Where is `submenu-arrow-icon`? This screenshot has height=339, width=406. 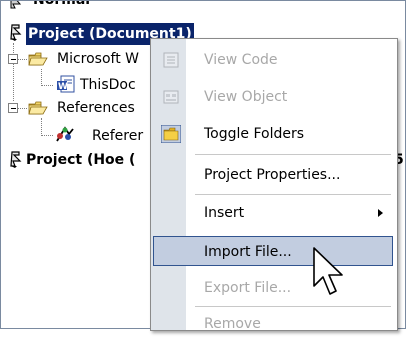
submenu-arrow-icon is located at coordinates (380, 213).